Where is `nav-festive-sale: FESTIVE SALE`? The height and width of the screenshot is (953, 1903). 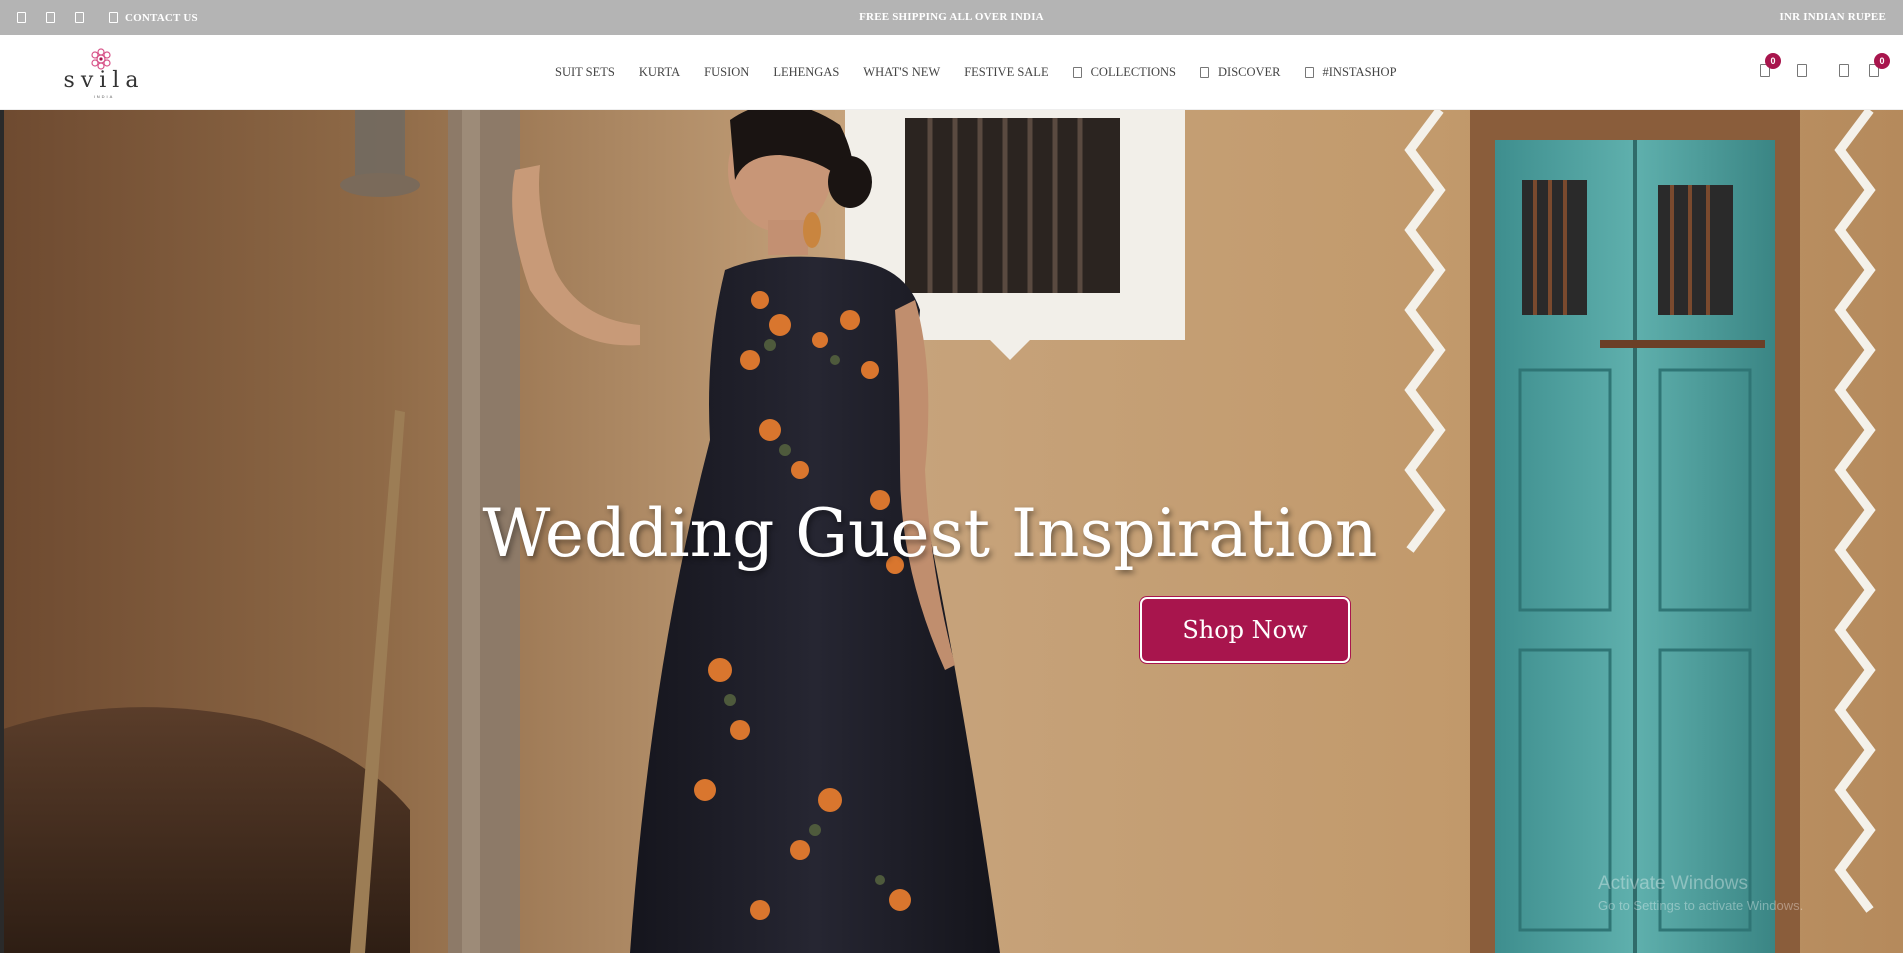 nav-festive-sale: FESTIVE SALE is located at coordinates (1006, 72).